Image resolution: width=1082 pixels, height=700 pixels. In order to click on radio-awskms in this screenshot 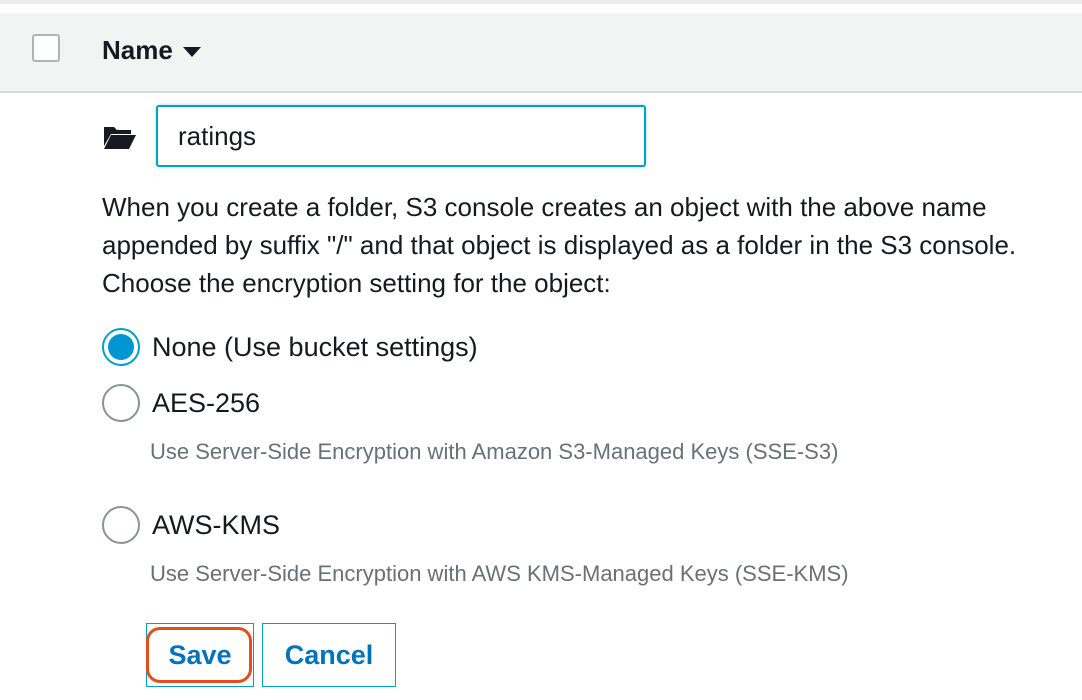, I will do `click(121, 525)`.